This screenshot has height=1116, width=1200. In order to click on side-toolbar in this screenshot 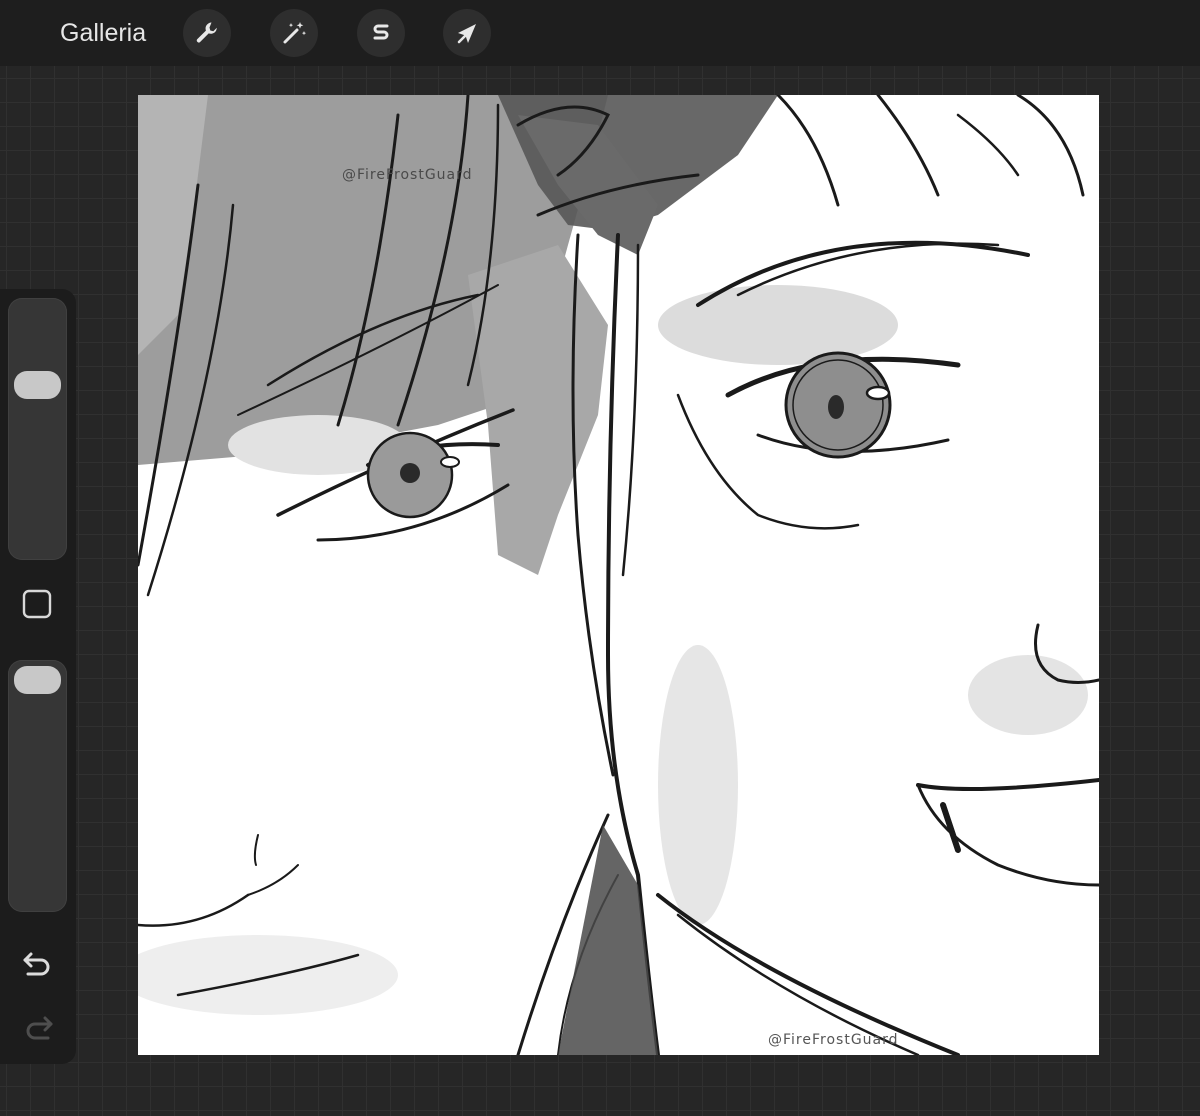, I will do `click(38, 676)`.